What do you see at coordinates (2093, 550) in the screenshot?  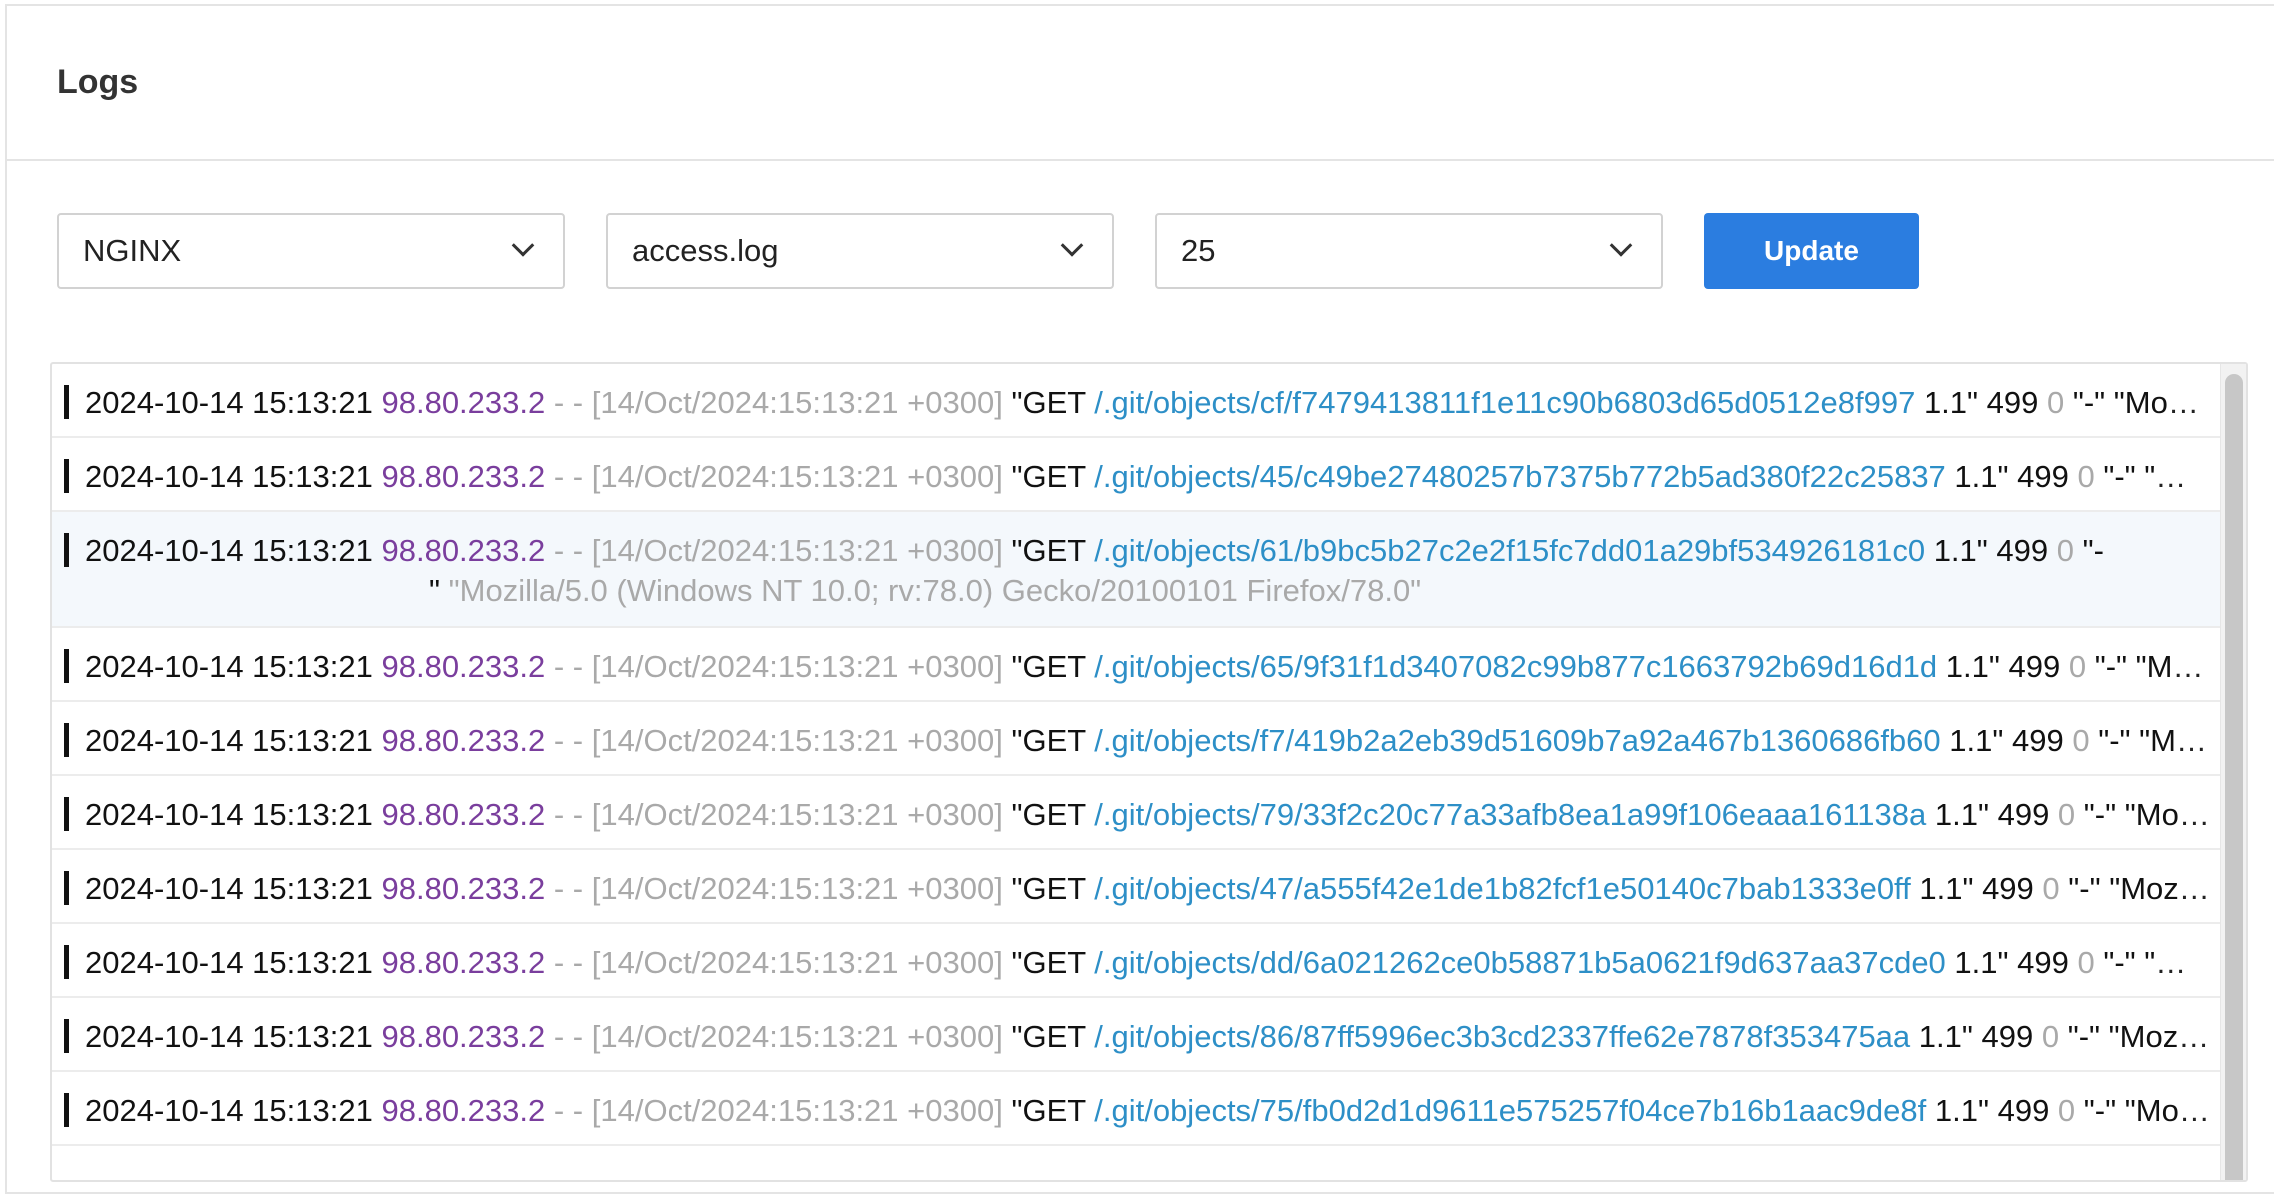 I see `log-referrer: "-` at bounding box center [2093, 550].